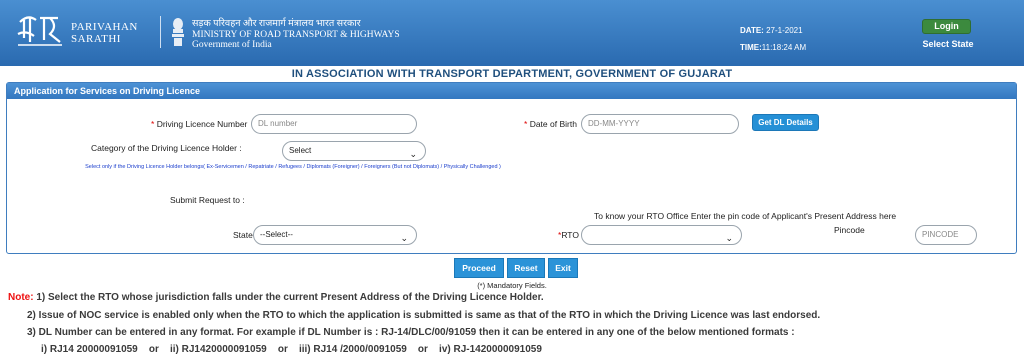 The height and width of the screenshot is (356, 1024). I want to click on dl-number-label: * Driving Licence Number, so click(199, 124).